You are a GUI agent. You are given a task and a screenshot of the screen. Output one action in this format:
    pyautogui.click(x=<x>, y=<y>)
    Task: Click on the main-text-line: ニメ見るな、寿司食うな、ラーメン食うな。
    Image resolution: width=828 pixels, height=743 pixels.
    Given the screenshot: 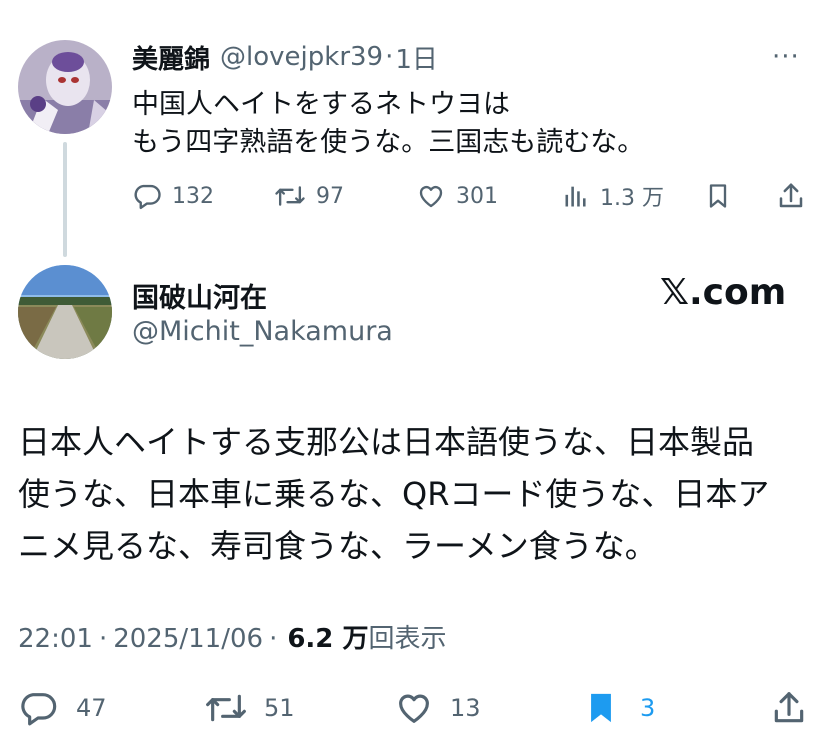 What is the action you would take?
    pyautogui.click(x=337, y=546)
    